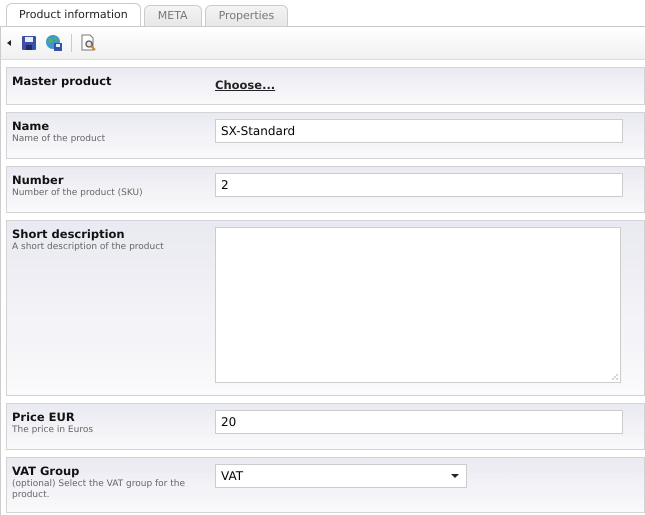 The image size is (645, 515). What do you see at coordinates (614, 376) in the screenshot?
I see `resize-grip-icon` at bounding box center [614, 376].